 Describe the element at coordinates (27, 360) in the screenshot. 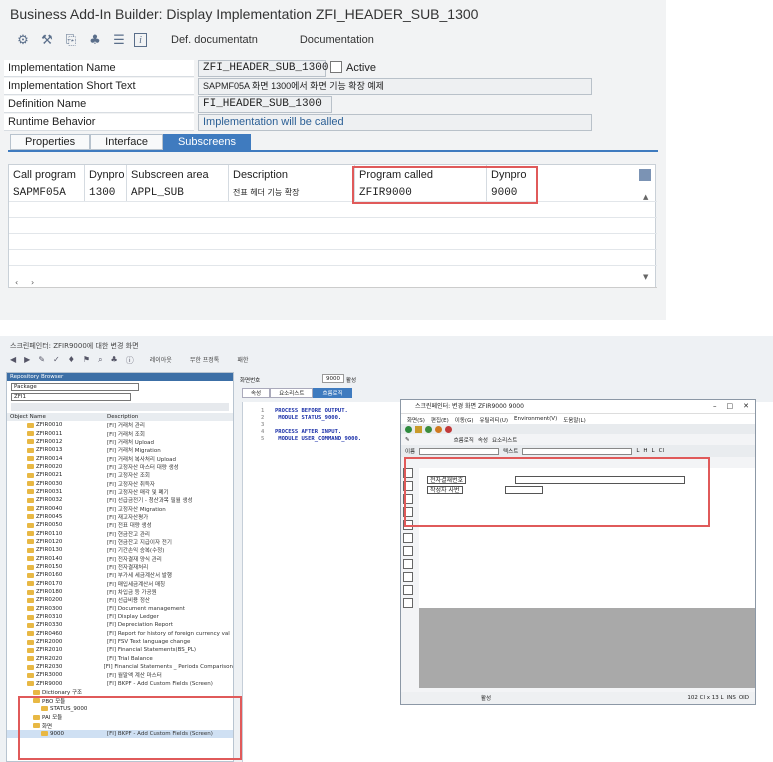

I see `forward-icon: ▶` at that location.